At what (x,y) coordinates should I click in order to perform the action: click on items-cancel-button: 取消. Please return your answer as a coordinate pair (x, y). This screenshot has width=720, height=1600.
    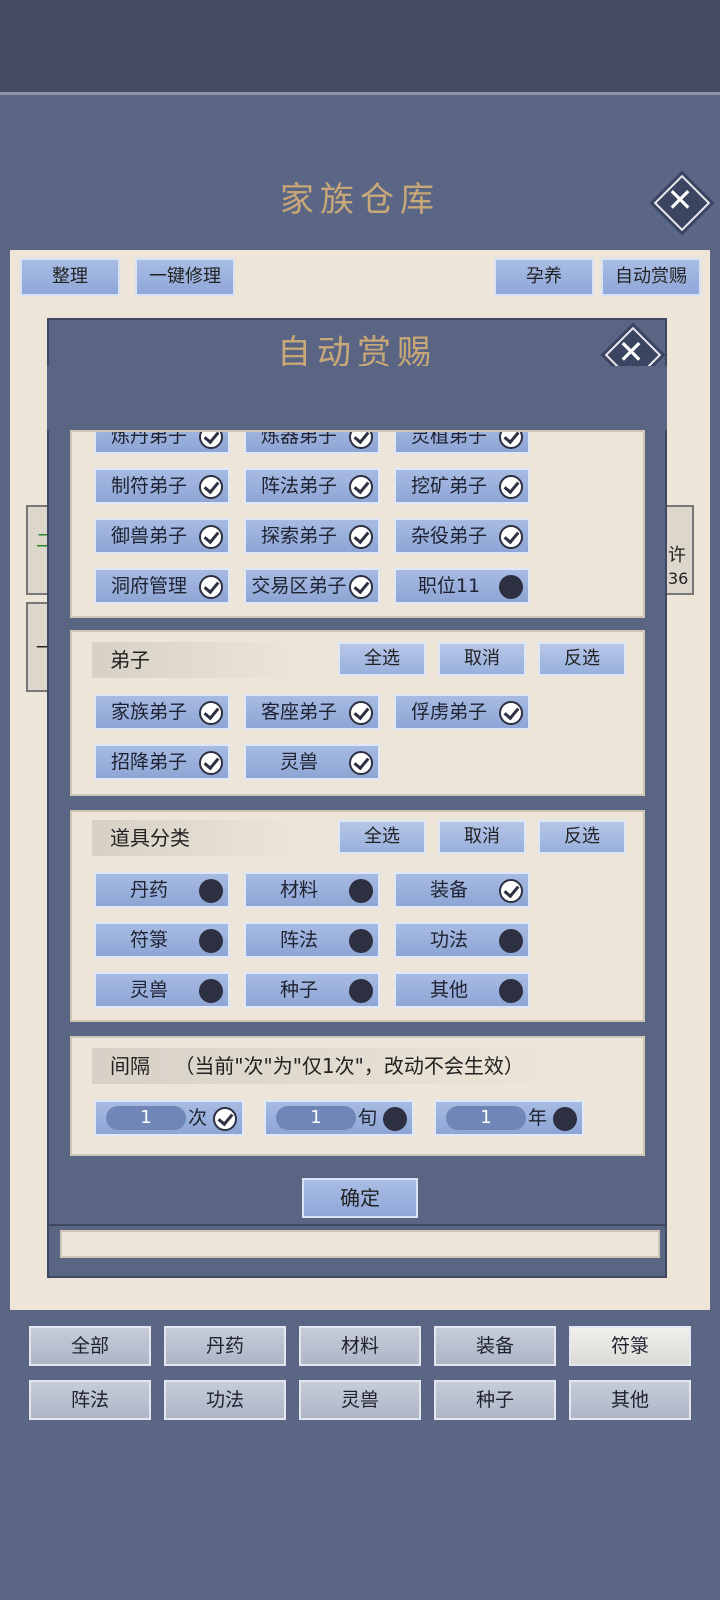
    Looking at the image, I should click on (482, 837).